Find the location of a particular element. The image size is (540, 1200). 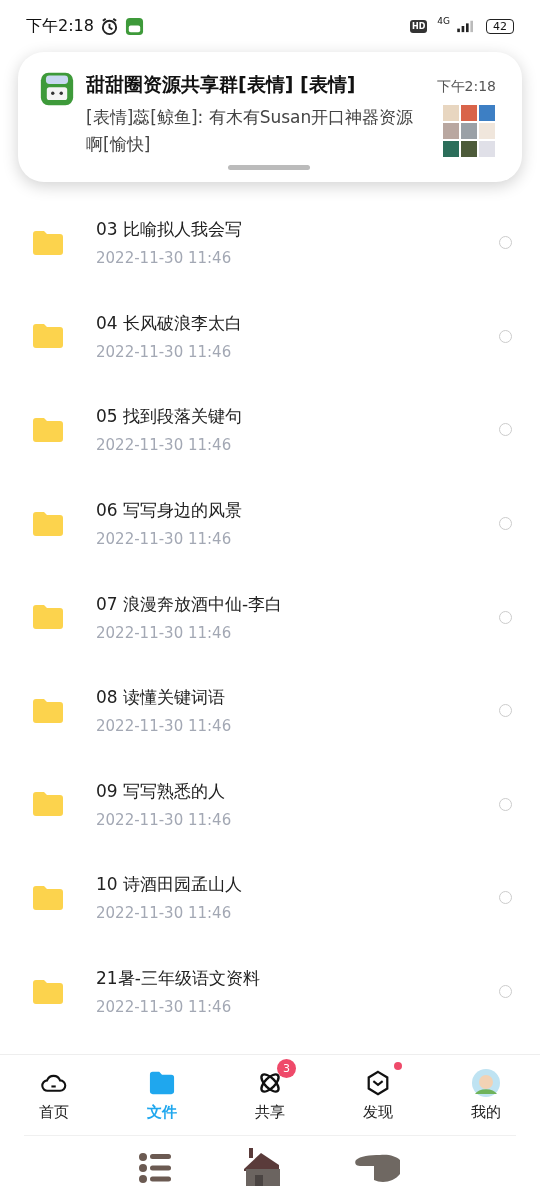

file-name: 10 诗酒田园孟山人 is located at coordinates (297, 885).